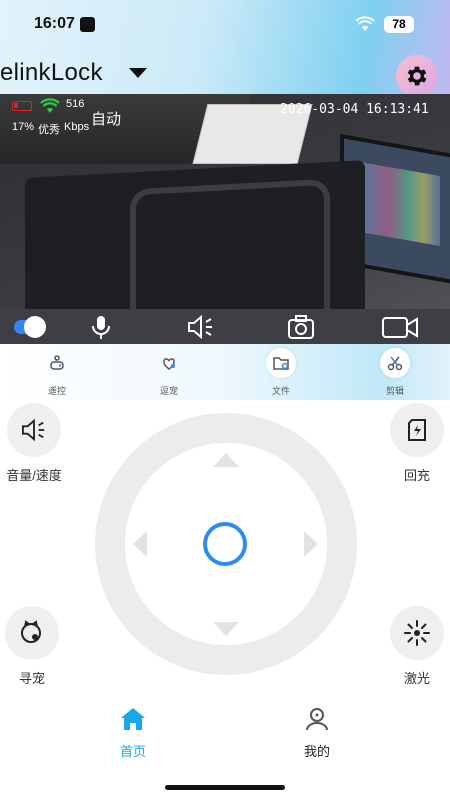 This screenshot has height=800, width=450. What do you see at coordinates (281, 363) in the screenshot?
I see `file-icon` at bounding box center [281, 363].